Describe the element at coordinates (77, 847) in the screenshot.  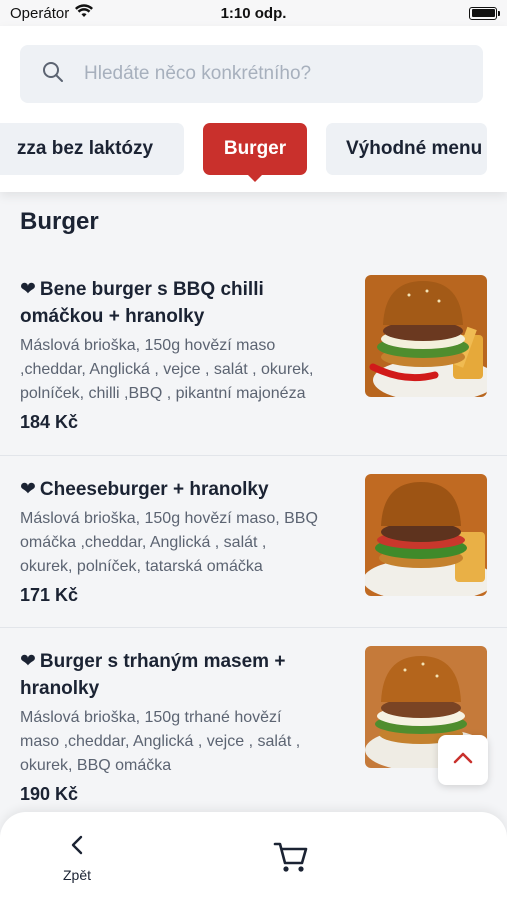
I see `chevron-left-icon` at that location.